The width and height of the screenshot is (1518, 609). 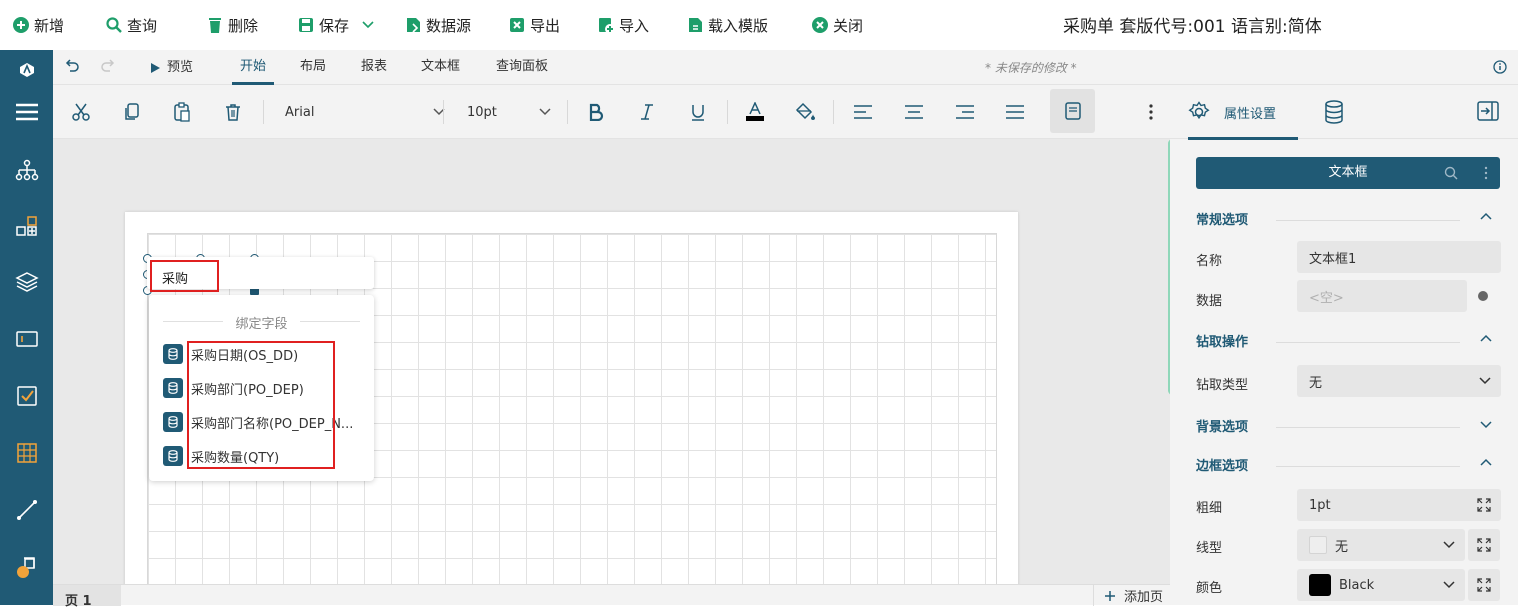 What do you see at coordinates (1072, 111) in the screenshot?
I see `textbox-format-icon` at bounding box center [1072, 111].